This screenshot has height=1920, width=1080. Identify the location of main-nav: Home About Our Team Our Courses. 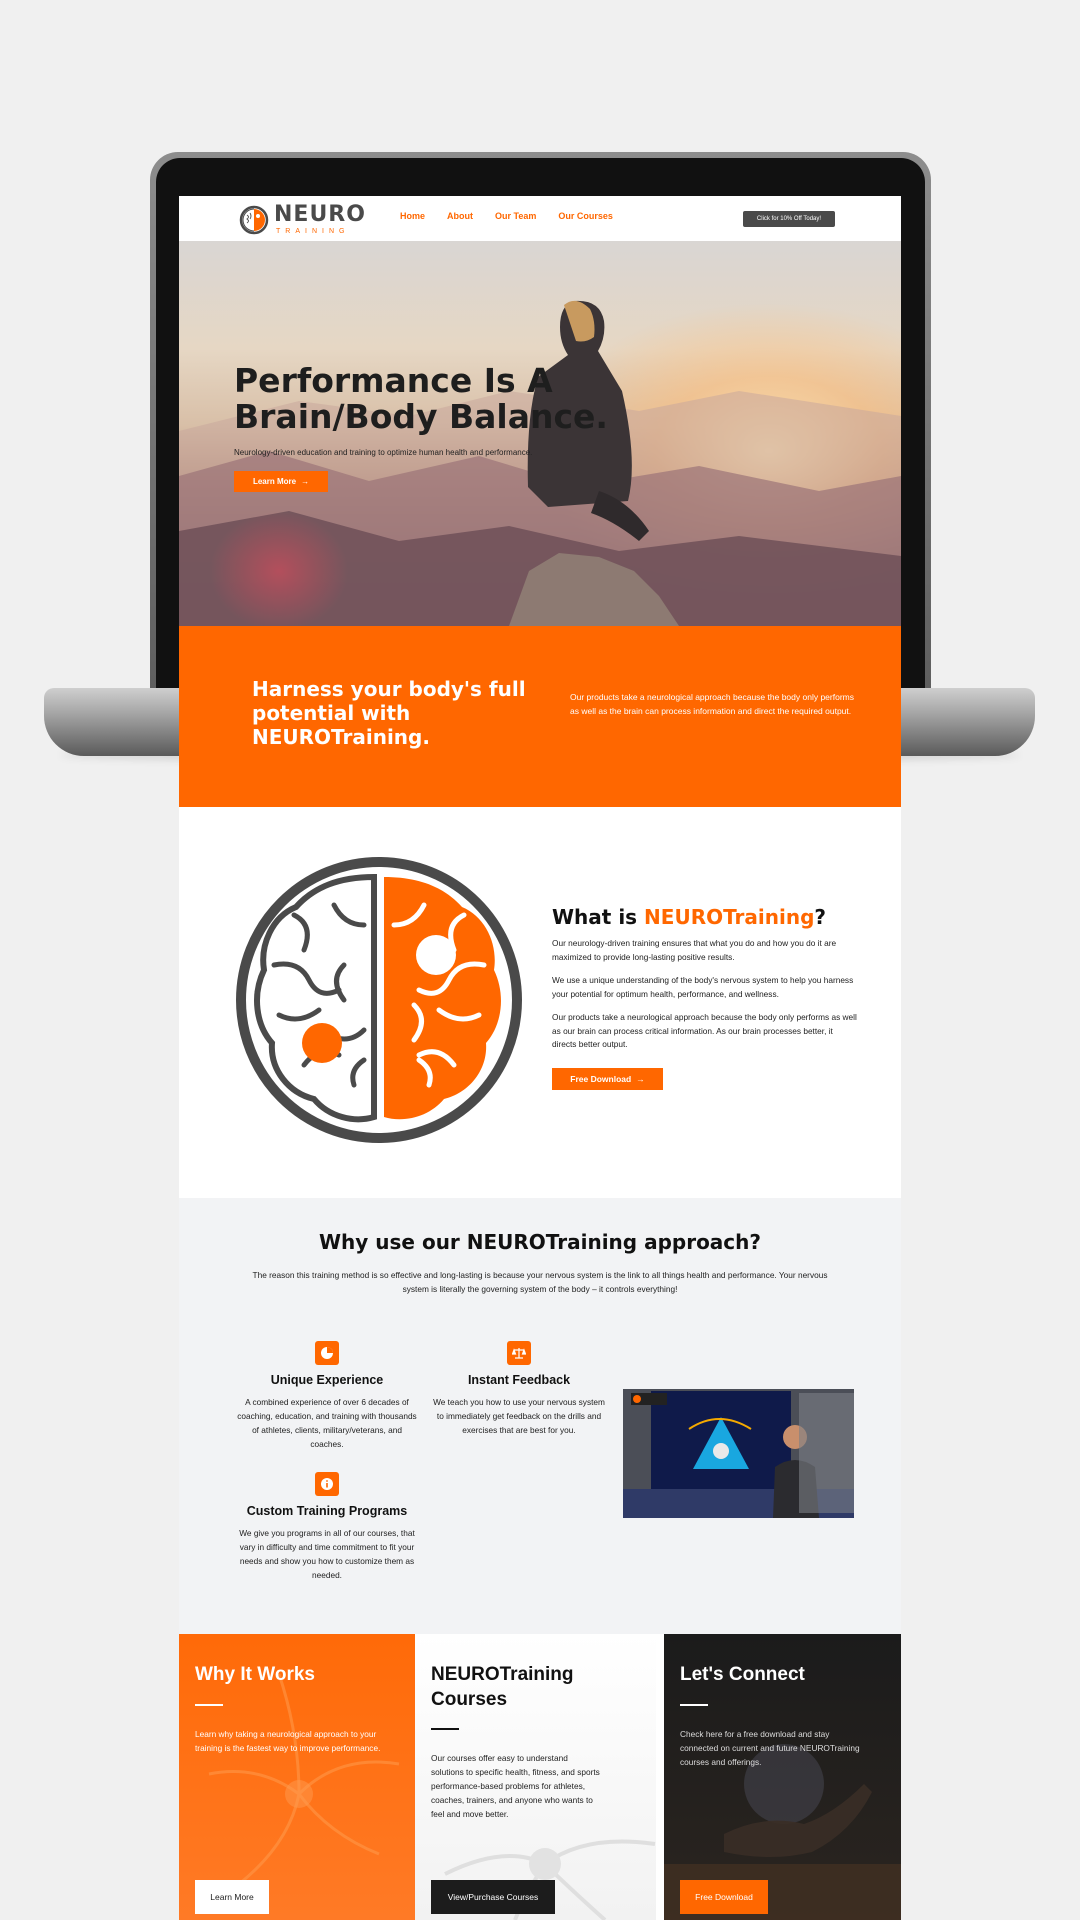
(506, 216).